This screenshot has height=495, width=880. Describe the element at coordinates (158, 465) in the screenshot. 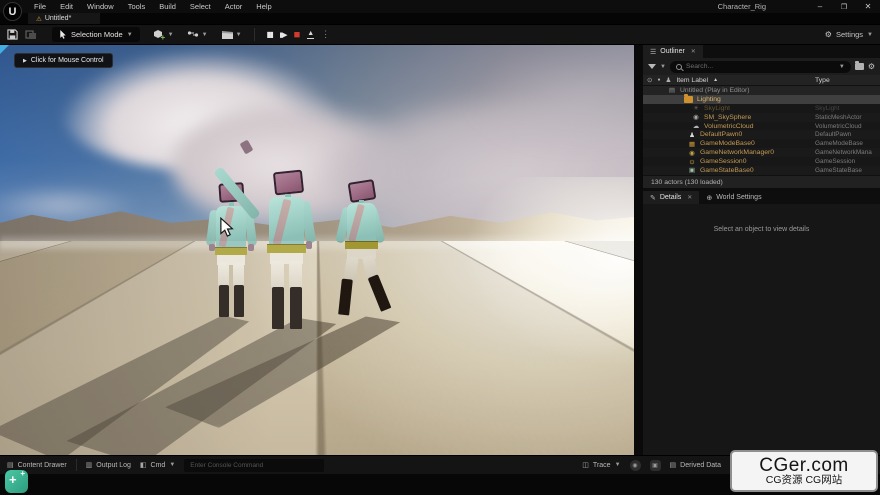

I see `cmd-dropdown: ◧ Cmd ▼` at that location.